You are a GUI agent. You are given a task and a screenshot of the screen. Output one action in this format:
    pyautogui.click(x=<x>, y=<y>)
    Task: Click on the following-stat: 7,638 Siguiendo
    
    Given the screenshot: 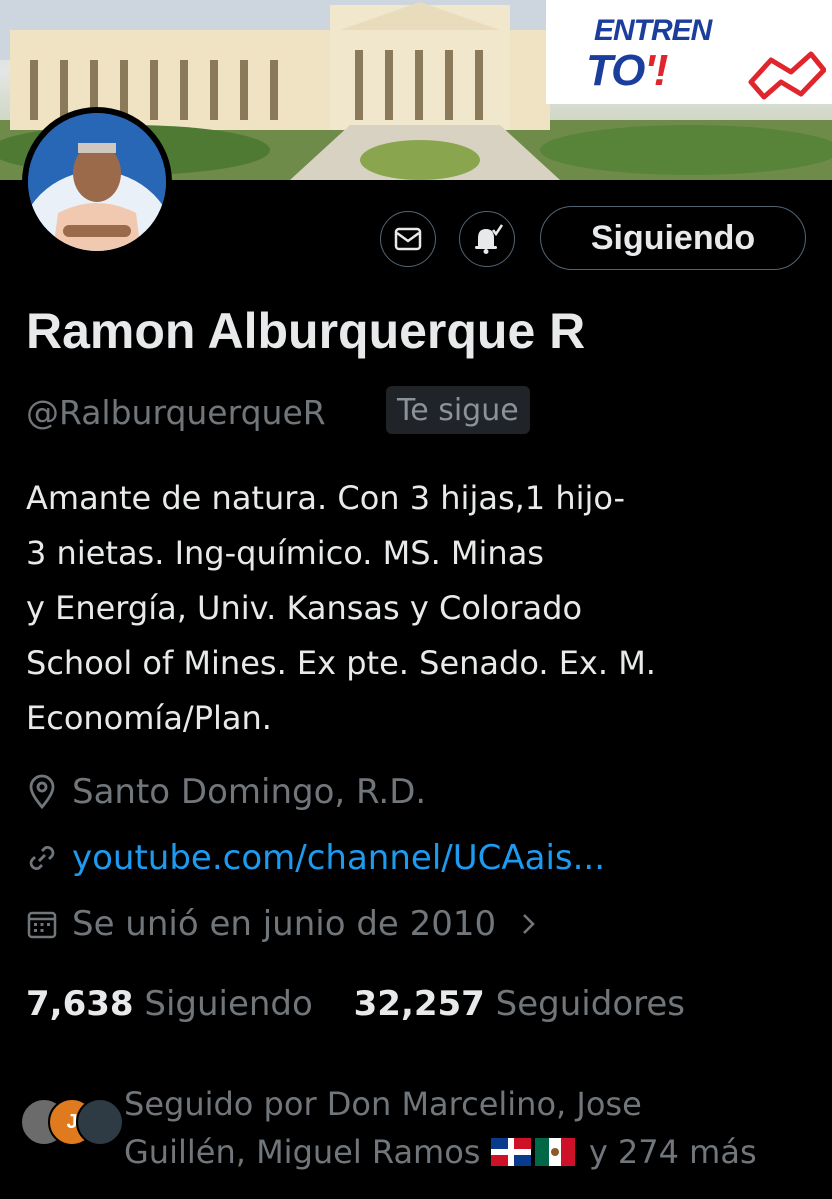 What is the action you would take?
    pyautogui.click(x=169, y=1004)
    